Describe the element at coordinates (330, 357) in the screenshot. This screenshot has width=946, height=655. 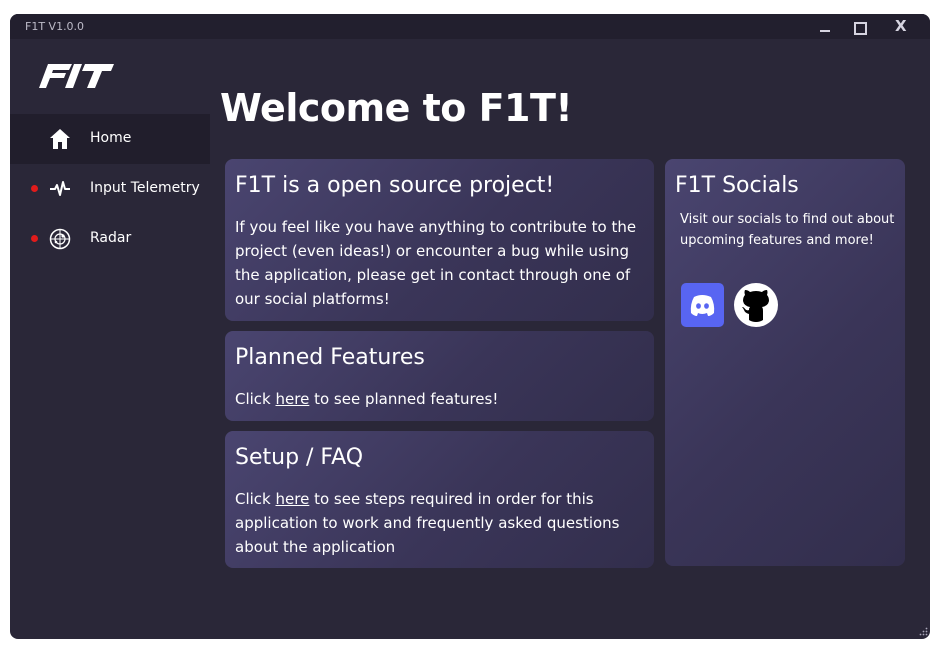
I see `card-title: Planned Features` at that location.